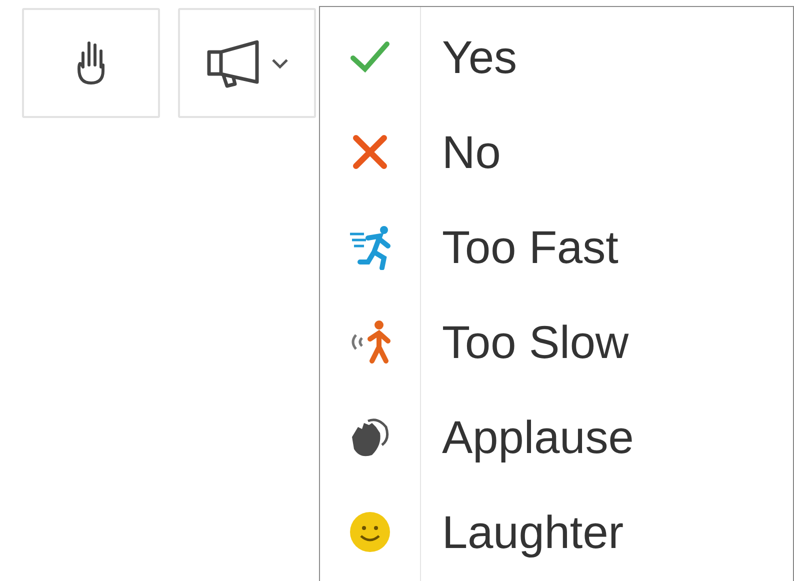 This screenshot has width=794, height=581. Describe the element at coordinates (556, 151) in the screenshot. I see `menu-item: No` at that location.